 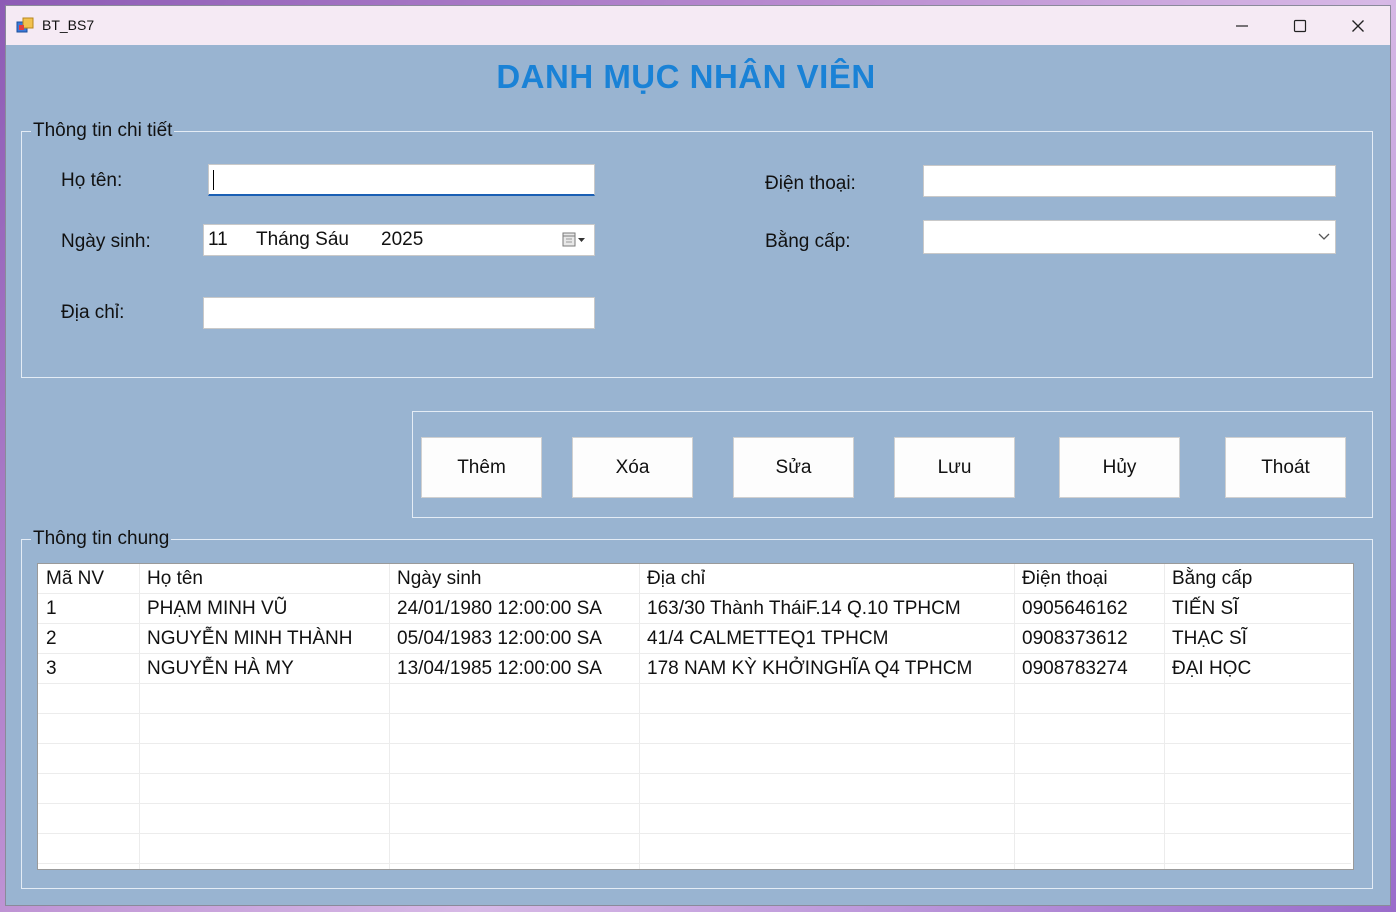 I want to click on dob-day: 11, so click(x=218, y=240).